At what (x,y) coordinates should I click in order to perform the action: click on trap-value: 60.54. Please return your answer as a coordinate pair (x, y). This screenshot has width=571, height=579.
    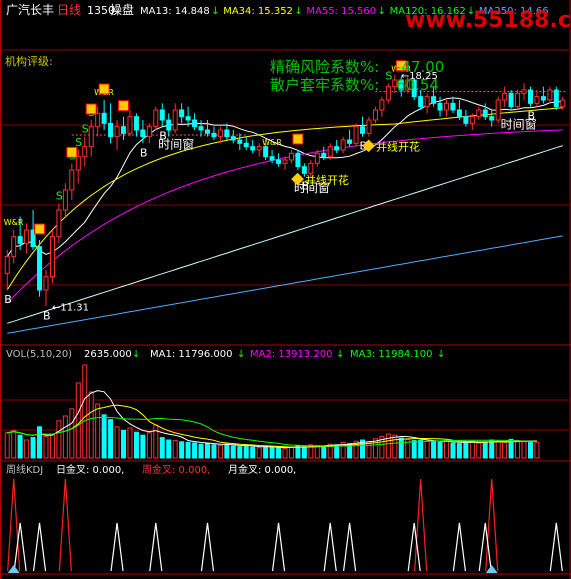
    Looking at the image, I should click on (417, 85).